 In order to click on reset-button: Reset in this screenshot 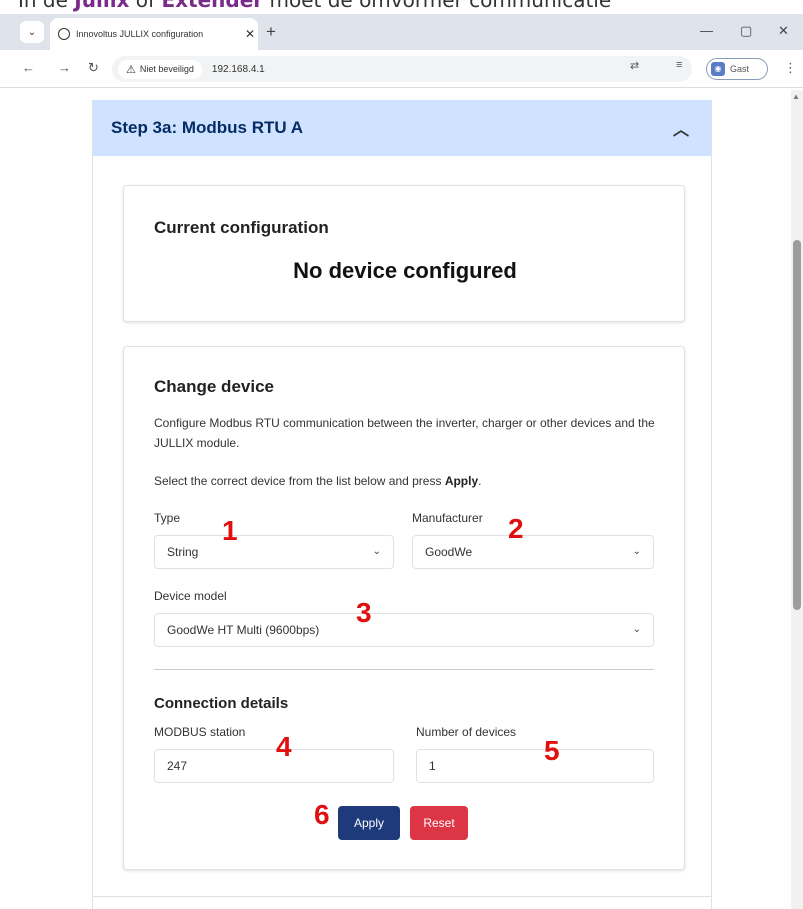, I will do `click(439, 823)`.